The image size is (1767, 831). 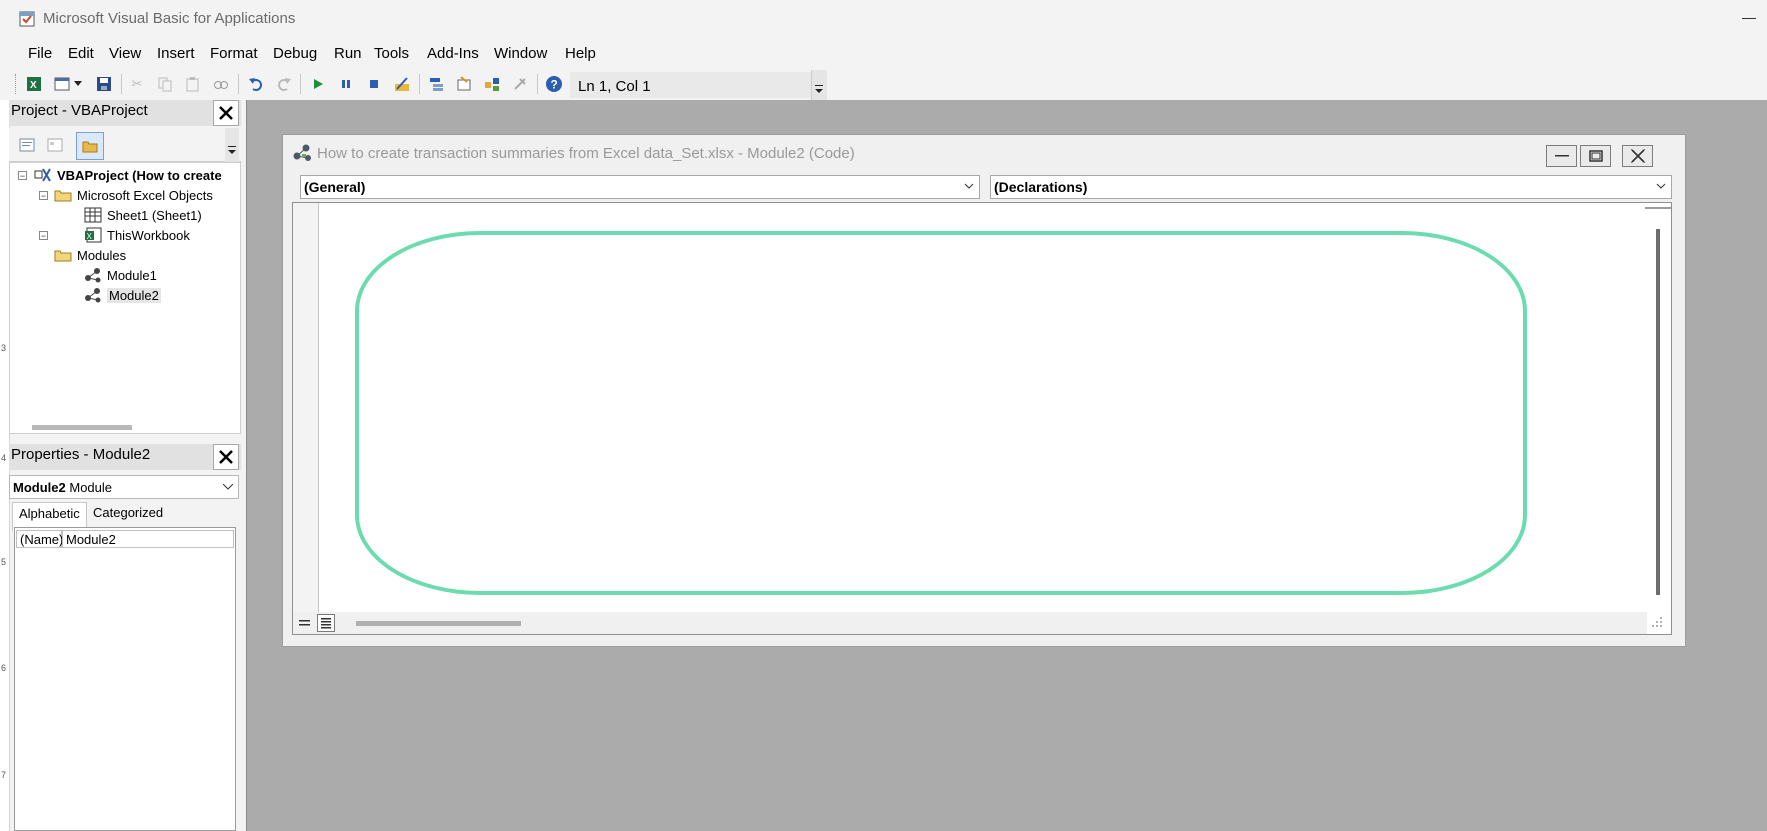 What do you see at coordinates (148, 539) in the screenshot?
I see `prop-value-name: Module2` at bounding box center [148, 539].